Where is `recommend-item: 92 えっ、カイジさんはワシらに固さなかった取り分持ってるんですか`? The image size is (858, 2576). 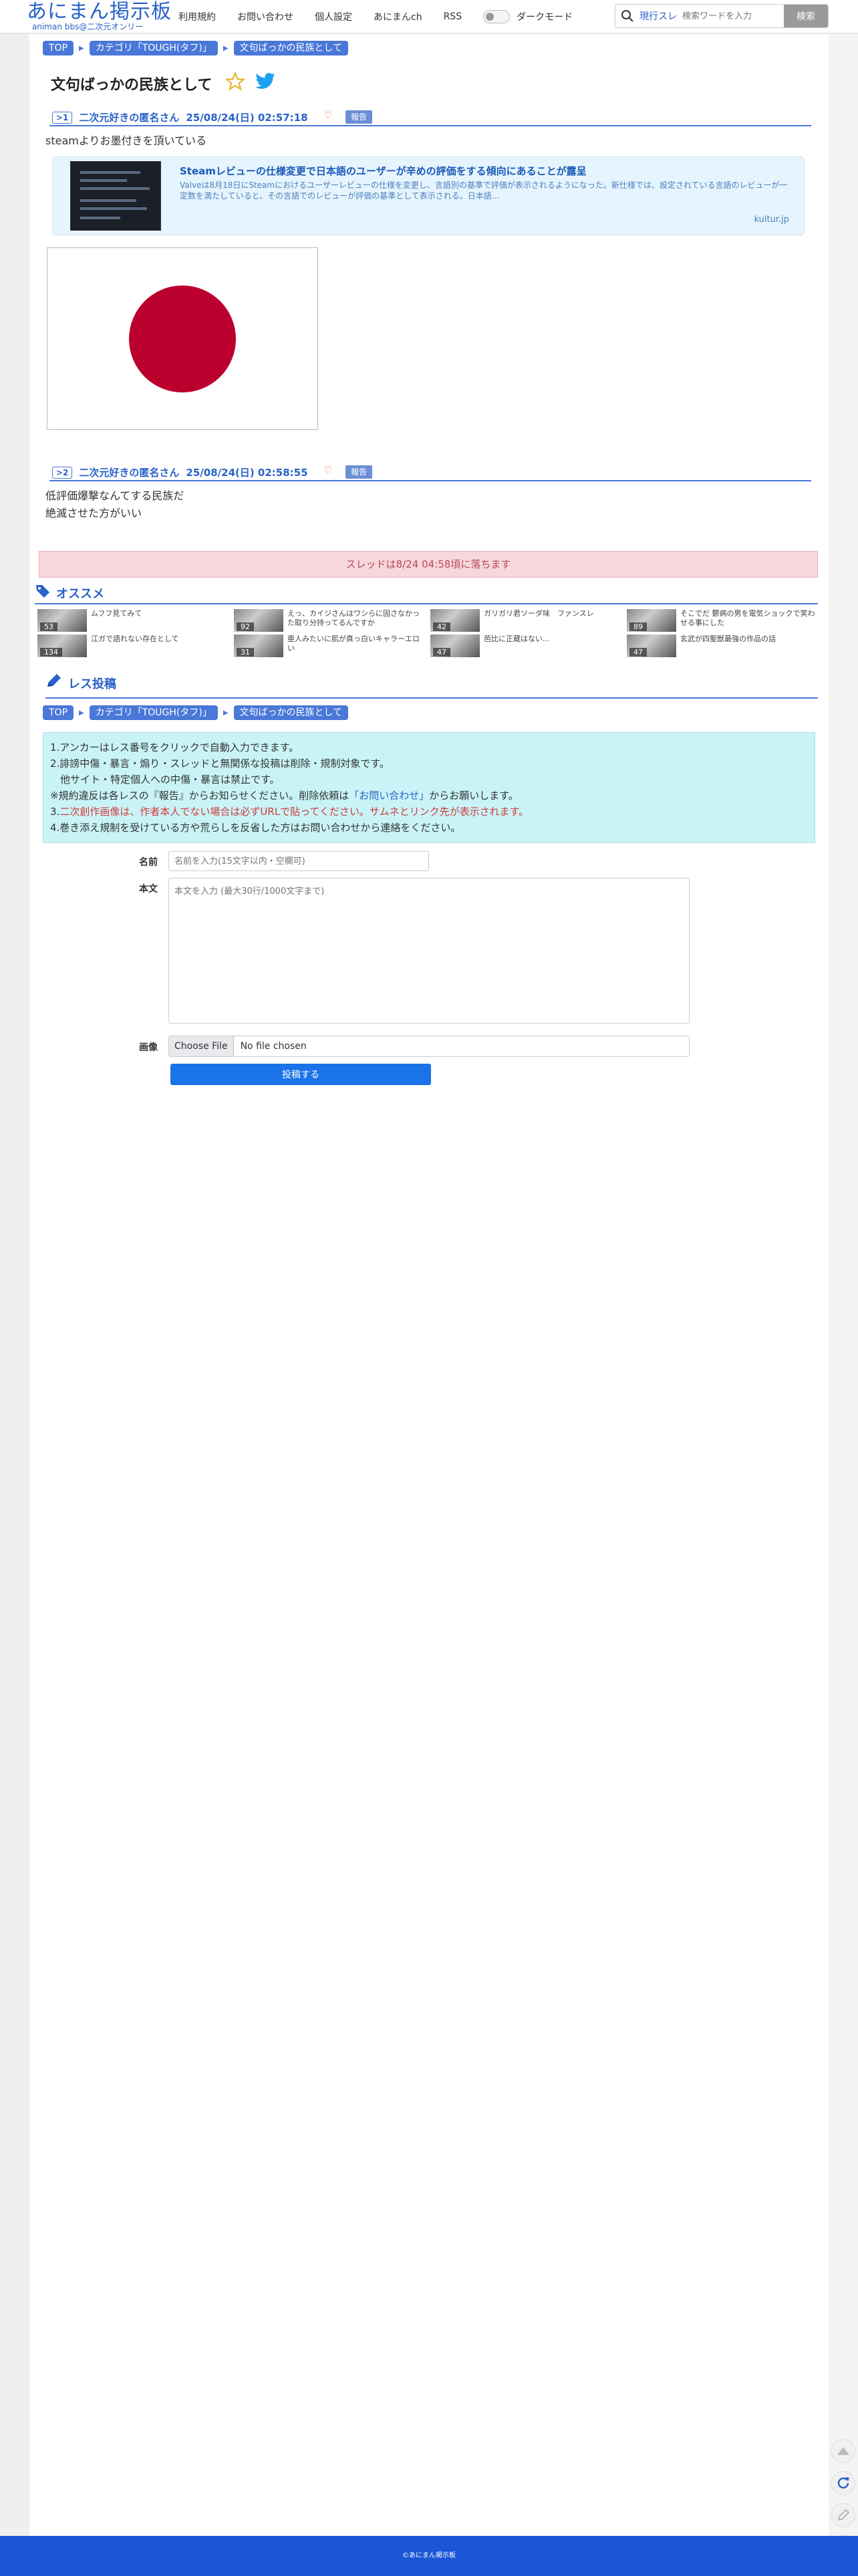
recommend-item: 92 えっ、カイジさんはワシらに固さなかった取り分持ってるんですか is located at coordinates (329, 620).